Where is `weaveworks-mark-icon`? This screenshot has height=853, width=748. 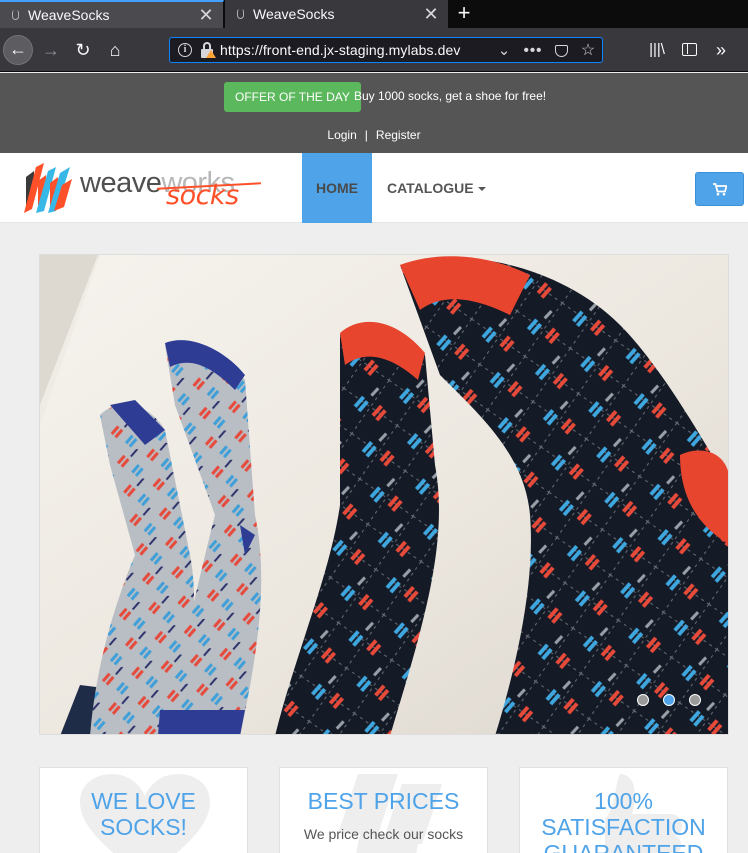
weaveworks-mark-icon is located at coordinates (48, 188).